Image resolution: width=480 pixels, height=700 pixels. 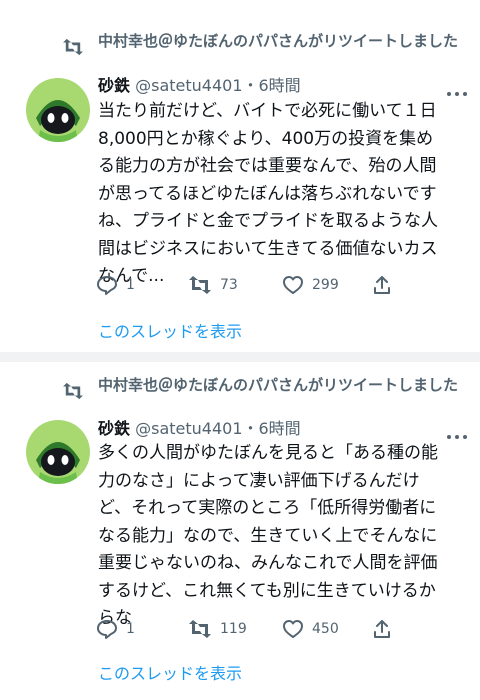 What do you see at coordinates (213, 285) in the screenshot?
I see `retweet-button: 73` at bounding box center [213, 285].